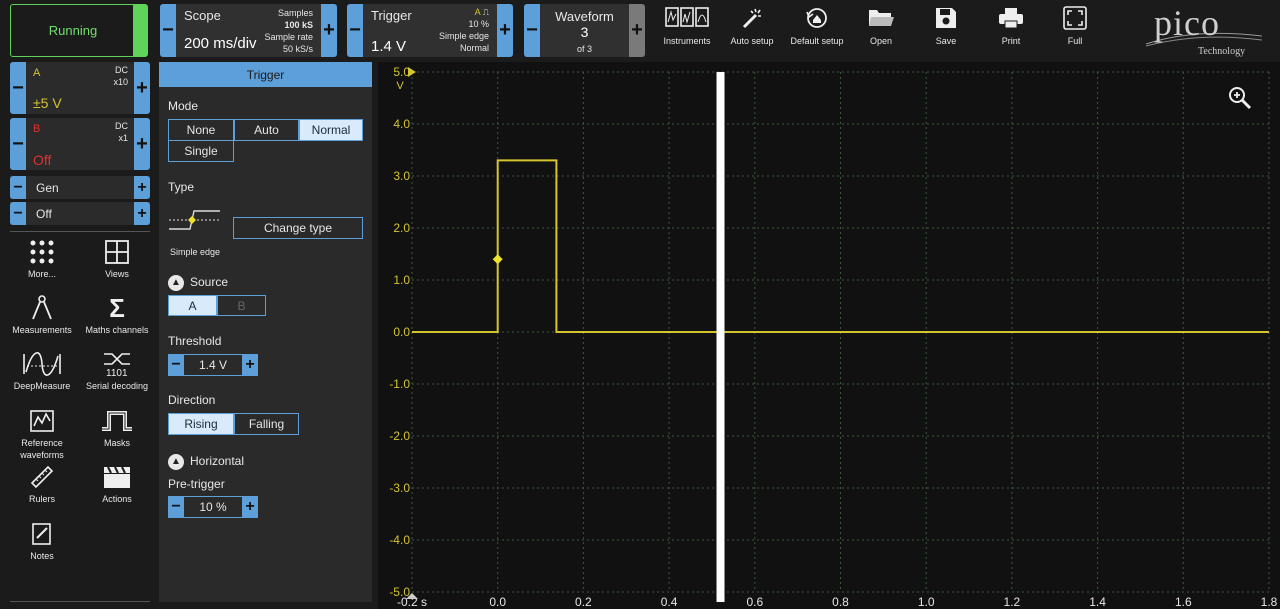  I want to click on trigger-level-value: 1.4 V, so click(389, 46).